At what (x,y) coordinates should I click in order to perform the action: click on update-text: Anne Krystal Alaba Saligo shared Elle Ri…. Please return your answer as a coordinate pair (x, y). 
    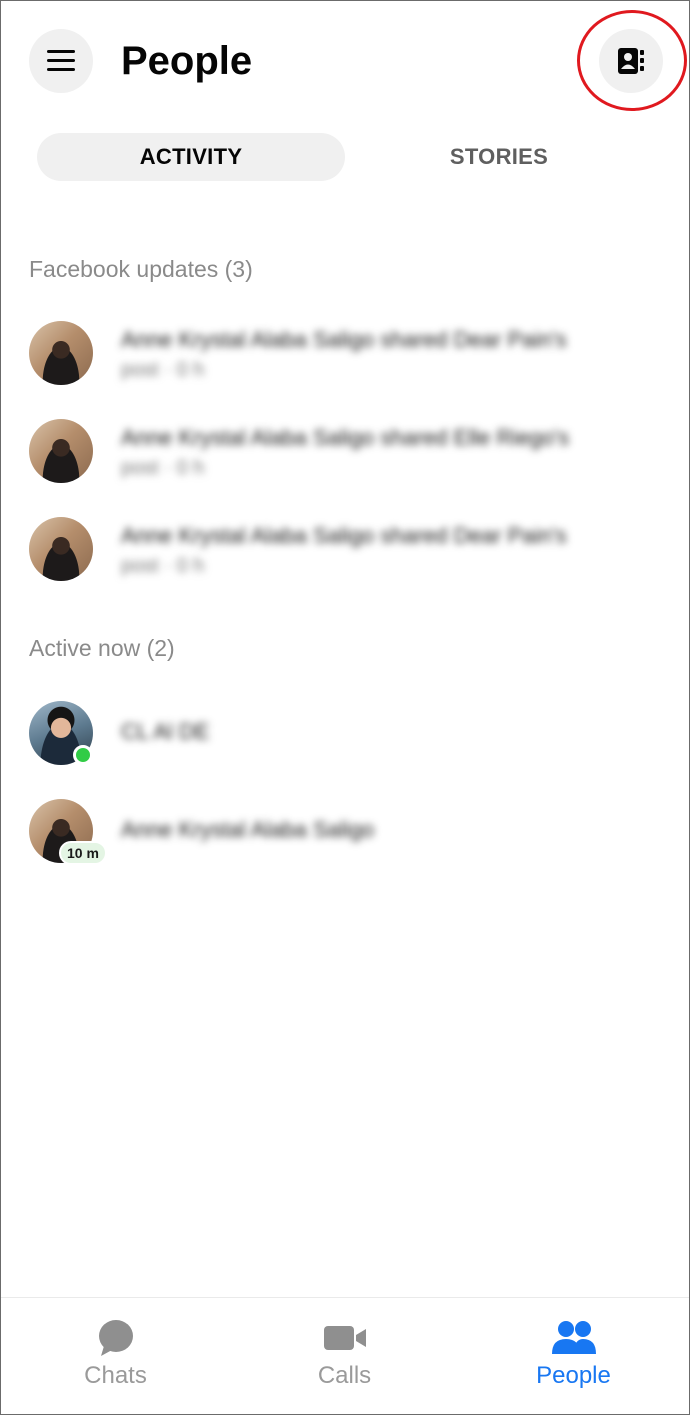
    Looking at the image, I should click on (345, 437).